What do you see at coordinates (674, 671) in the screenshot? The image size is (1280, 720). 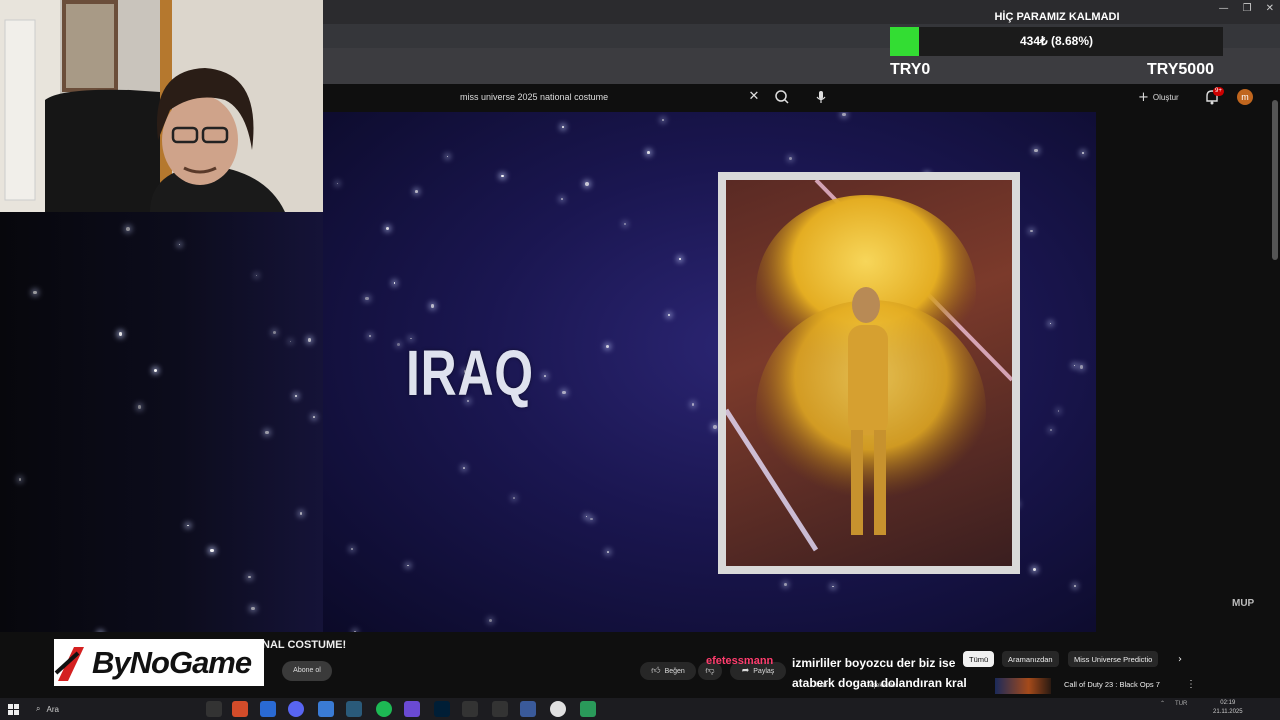 I see `like-label: Beğen` at bounding box center [674, 671].